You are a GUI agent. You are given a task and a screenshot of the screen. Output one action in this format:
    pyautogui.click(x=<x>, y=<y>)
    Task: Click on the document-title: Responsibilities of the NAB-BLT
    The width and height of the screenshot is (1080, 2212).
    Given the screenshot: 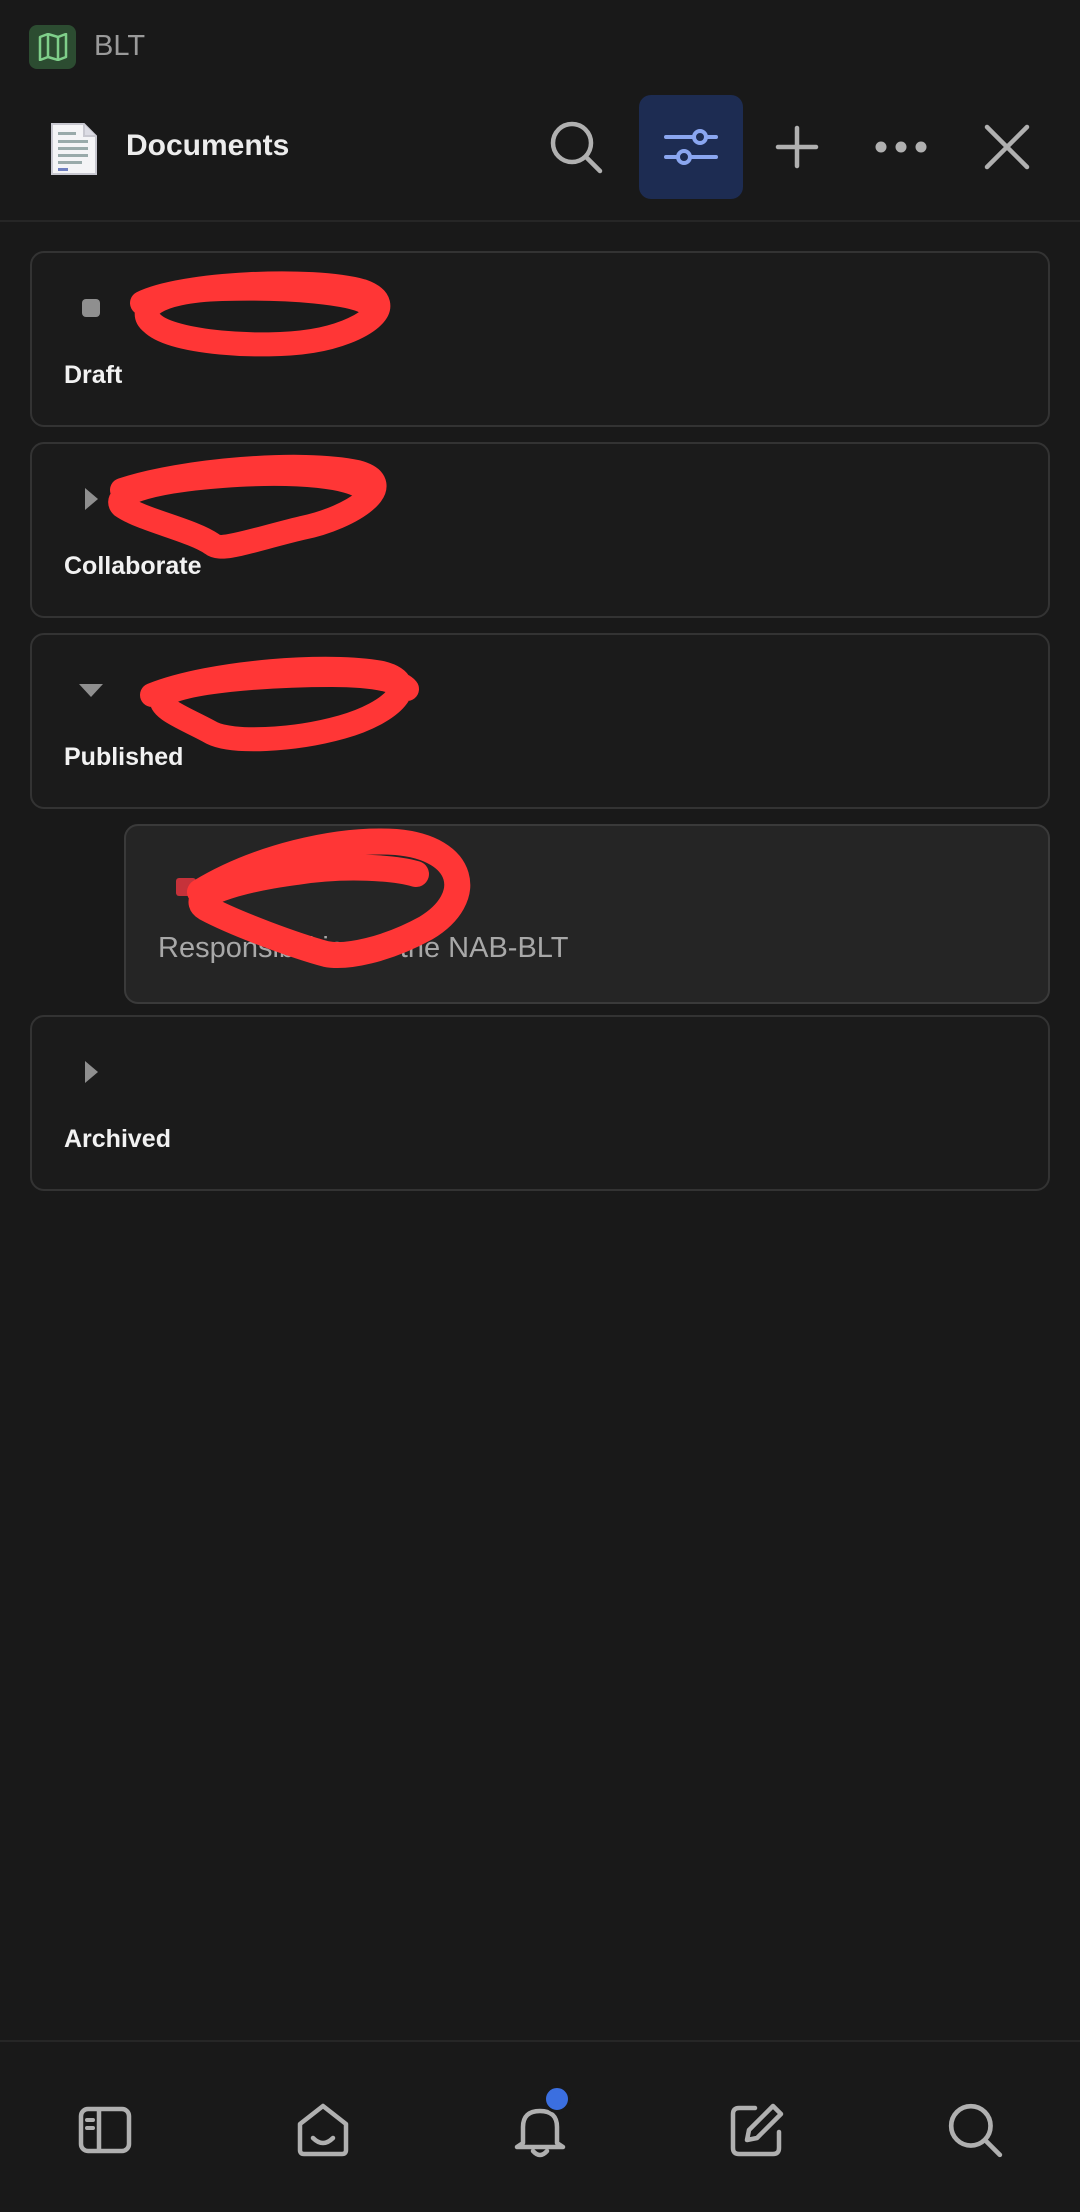 What is the action you would take?
    pyautogui.click(x=363, y=948)
    